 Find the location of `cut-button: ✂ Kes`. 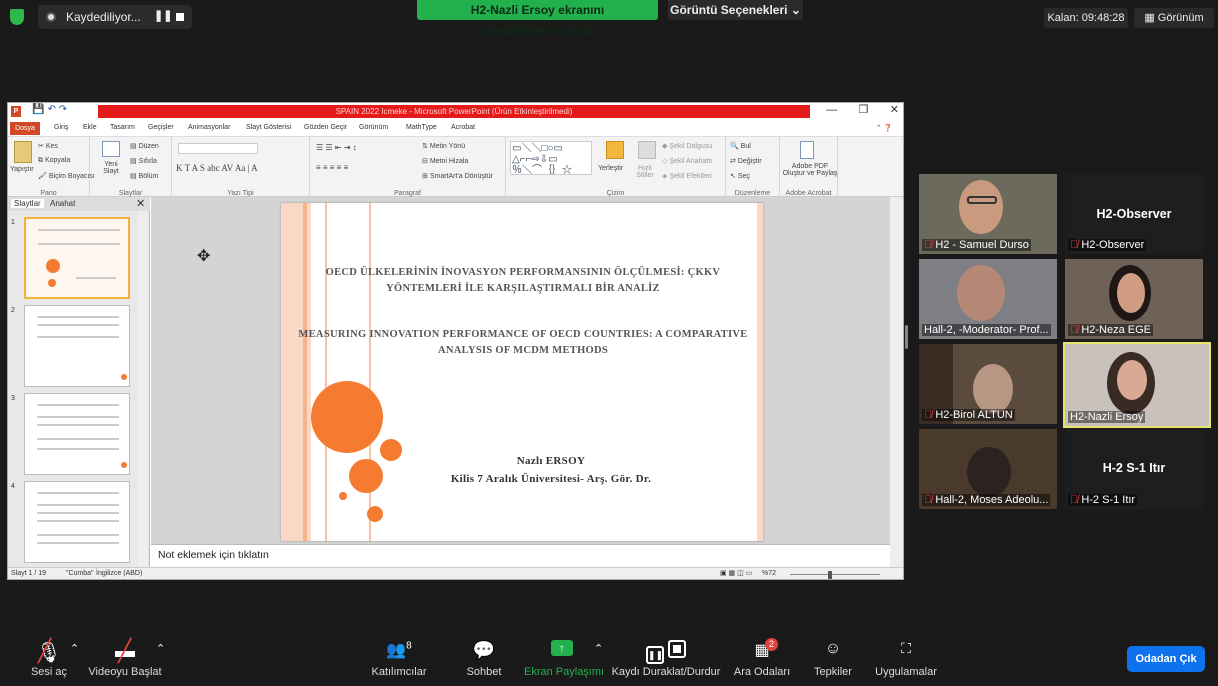

cut-button: ✂ Kes is located at coordinates (48, 146).